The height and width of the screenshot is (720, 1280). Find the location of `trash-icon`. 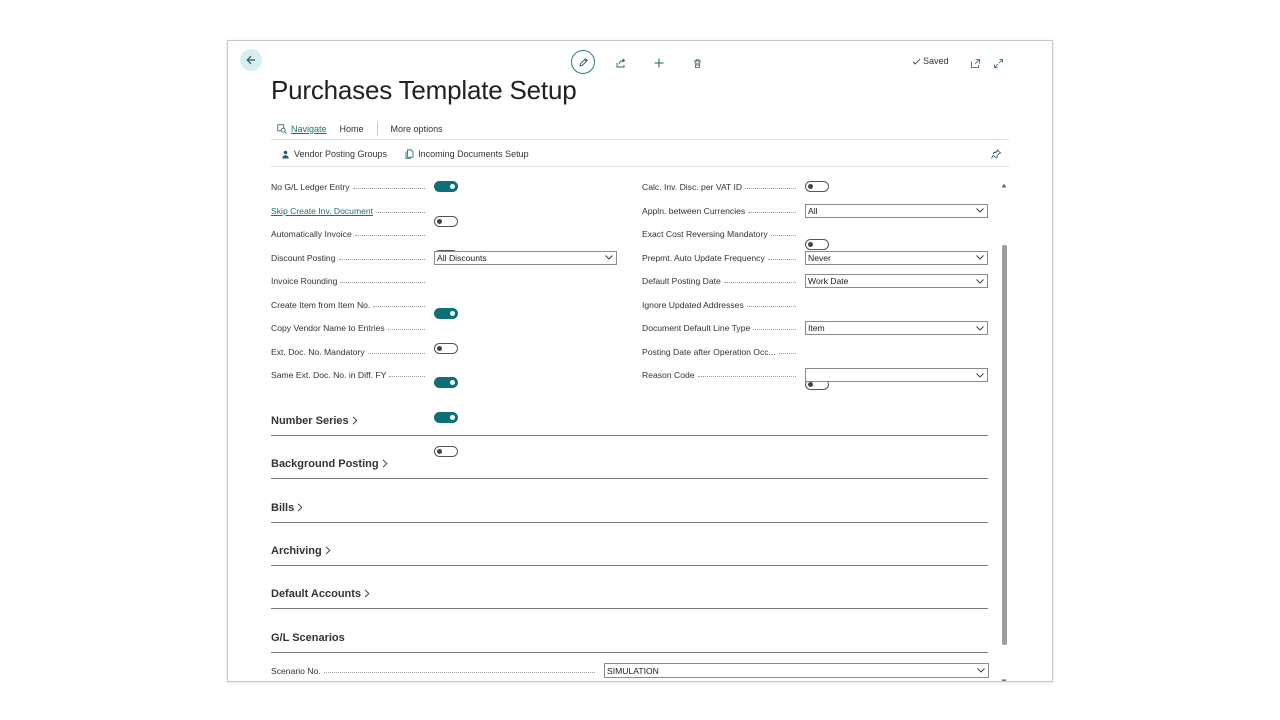

trash-icon is located at coordinates (697, 63).